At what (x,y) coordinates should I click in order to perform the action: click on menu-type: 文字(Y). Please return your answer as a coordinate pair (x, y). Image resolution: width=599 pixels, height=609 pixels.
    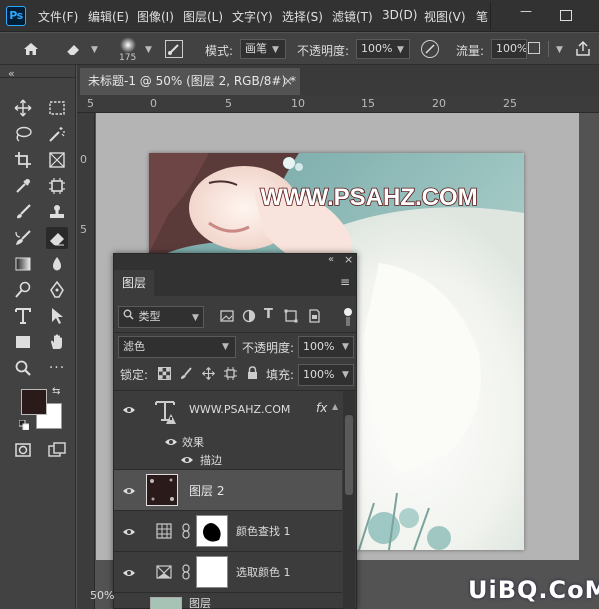
    Looking at the image, I should click on (252, 16).